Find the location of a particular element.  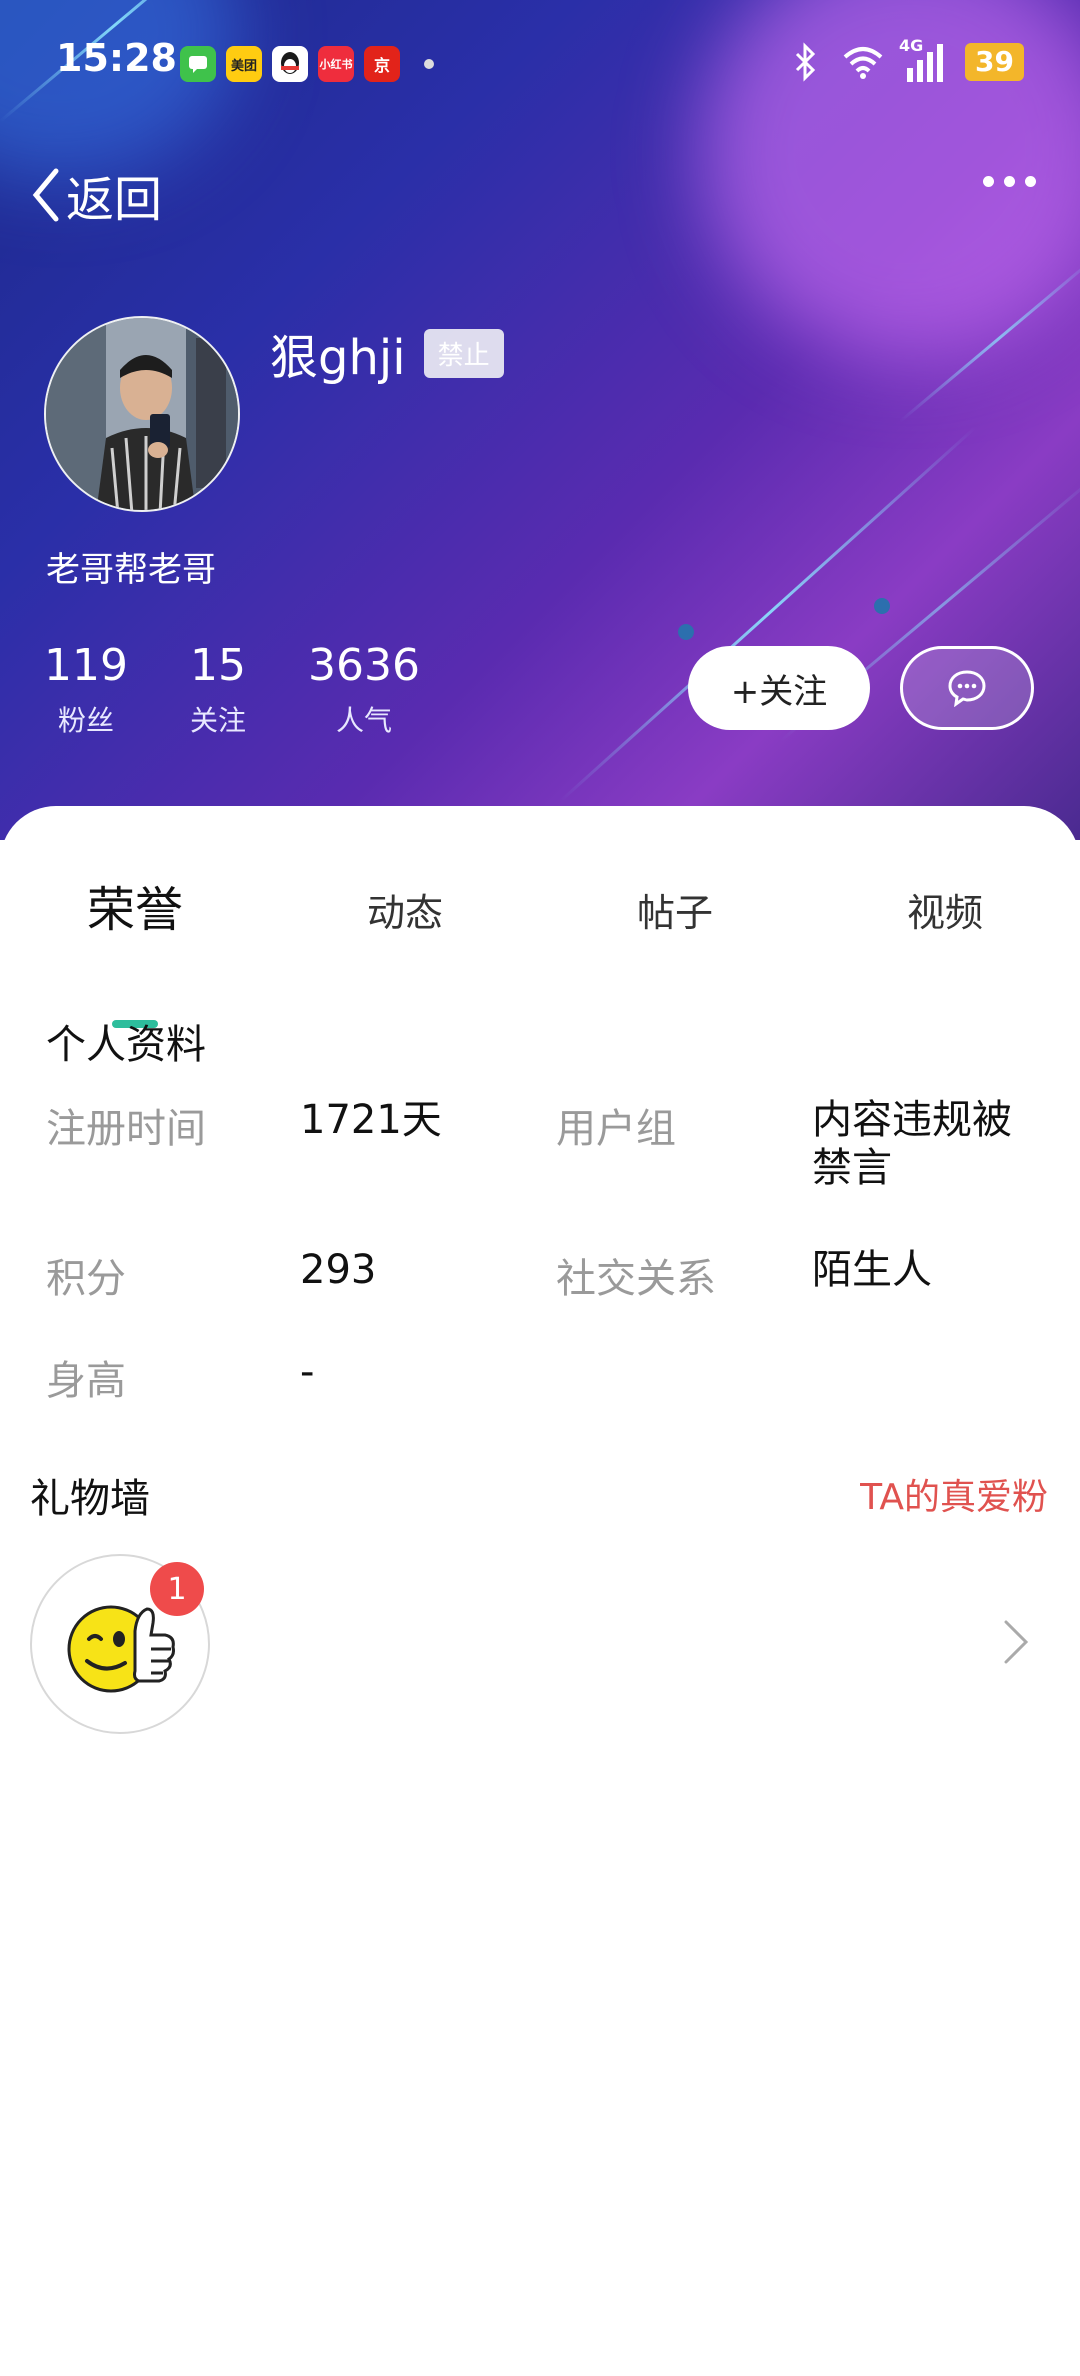

info-key: 积分 is located at coordinates (86, 1279).